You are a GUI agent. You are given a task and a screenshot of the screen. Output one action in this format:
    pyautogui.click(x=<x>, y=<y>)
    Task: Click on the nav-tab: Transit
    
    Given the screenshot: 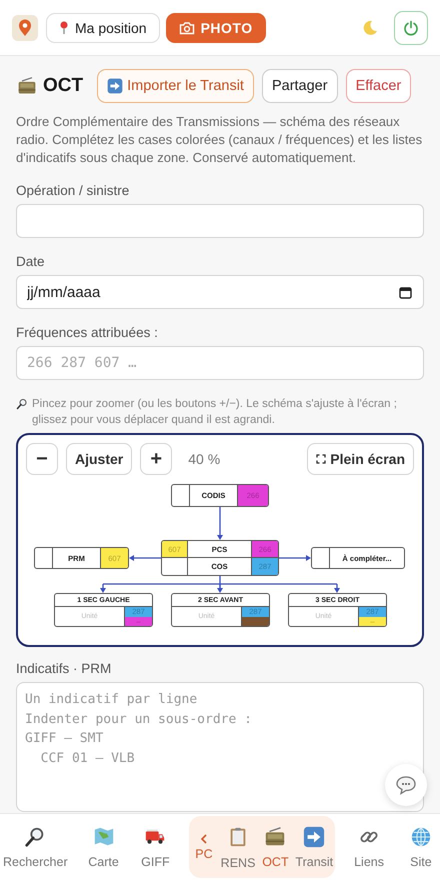 What is the action you would take?
    pyautogui.click(x=314, y=847)
    